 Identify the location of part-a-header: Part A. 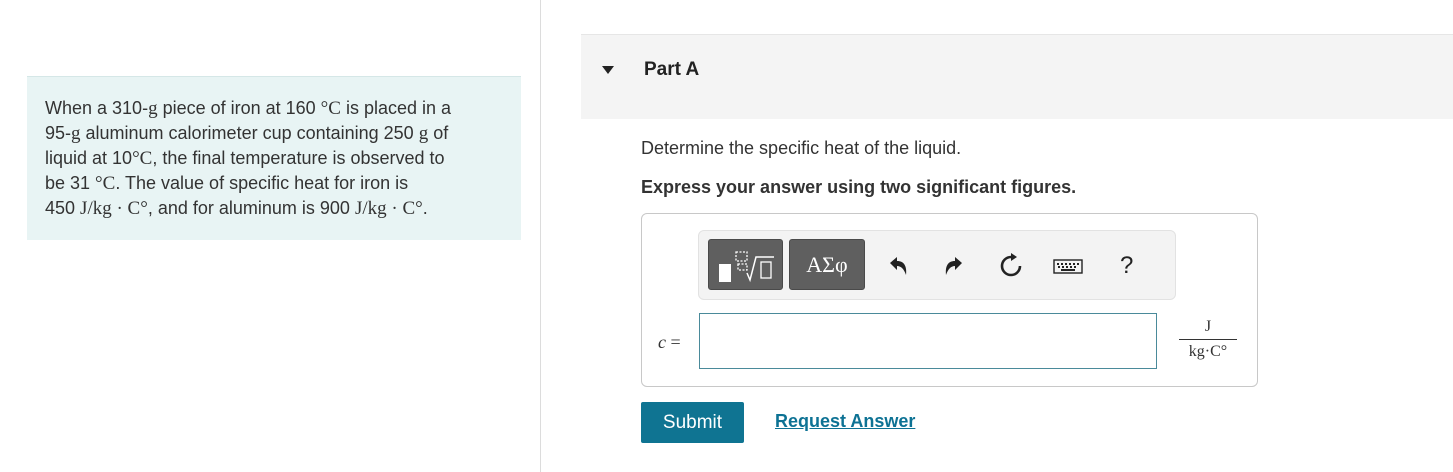
(1017, 76).